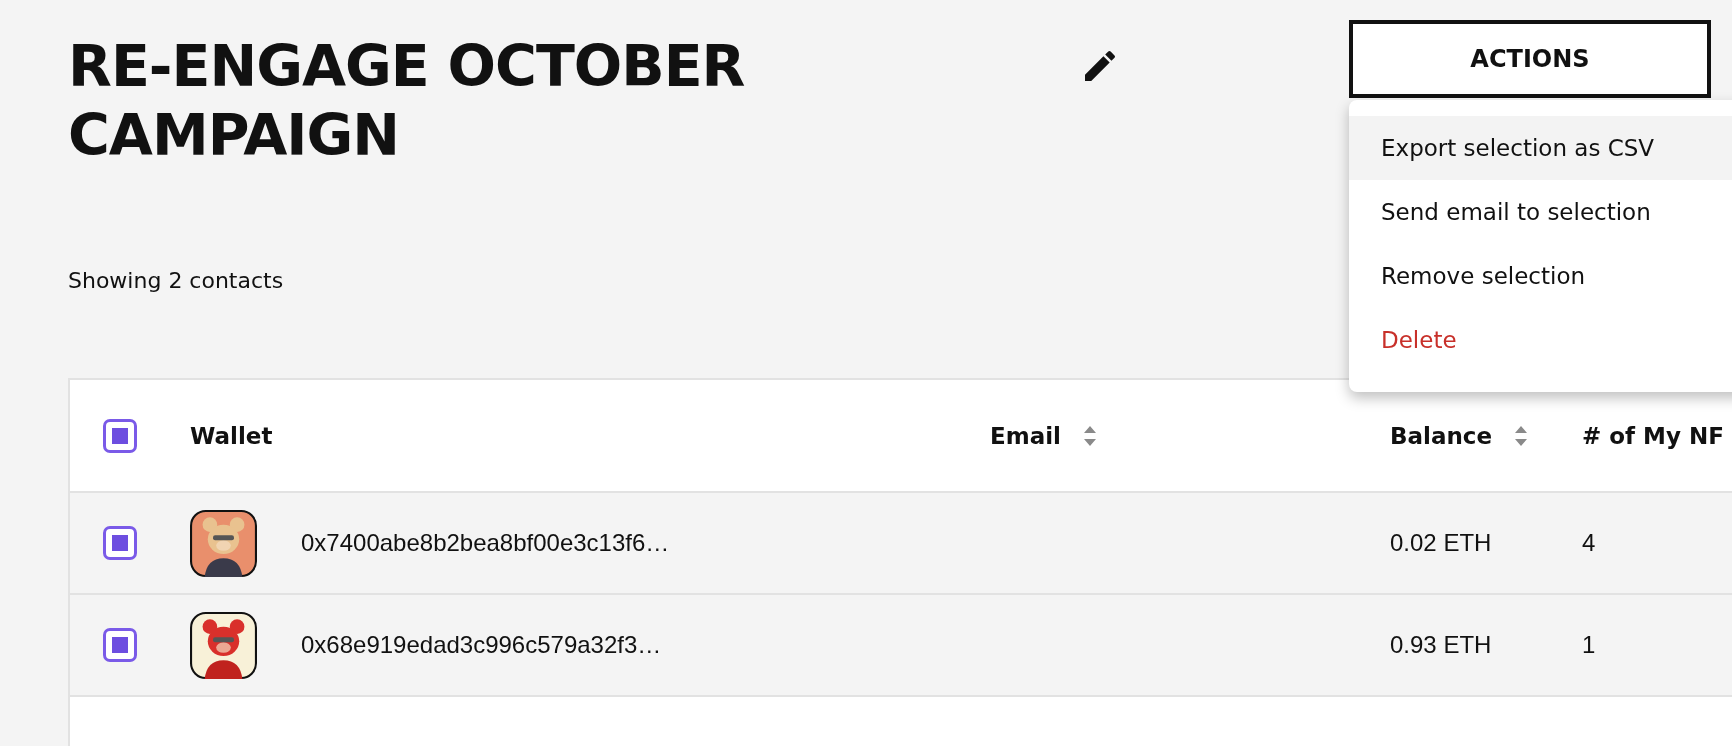 The image size is (1732, 746). What do you see at coordinates (590, 435) in the screenshot?
I see `column-header: Wallet` at bounding box center [590, 435].